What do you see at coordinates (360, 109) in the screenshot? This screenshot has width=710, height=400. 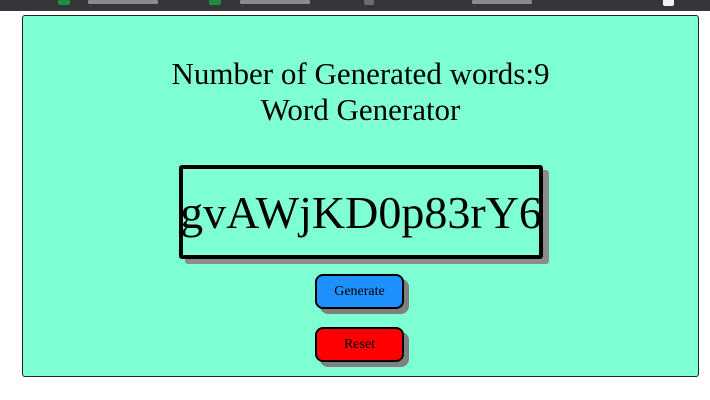 I see `app-title: Word Generator` at bounding box center [360, 109].